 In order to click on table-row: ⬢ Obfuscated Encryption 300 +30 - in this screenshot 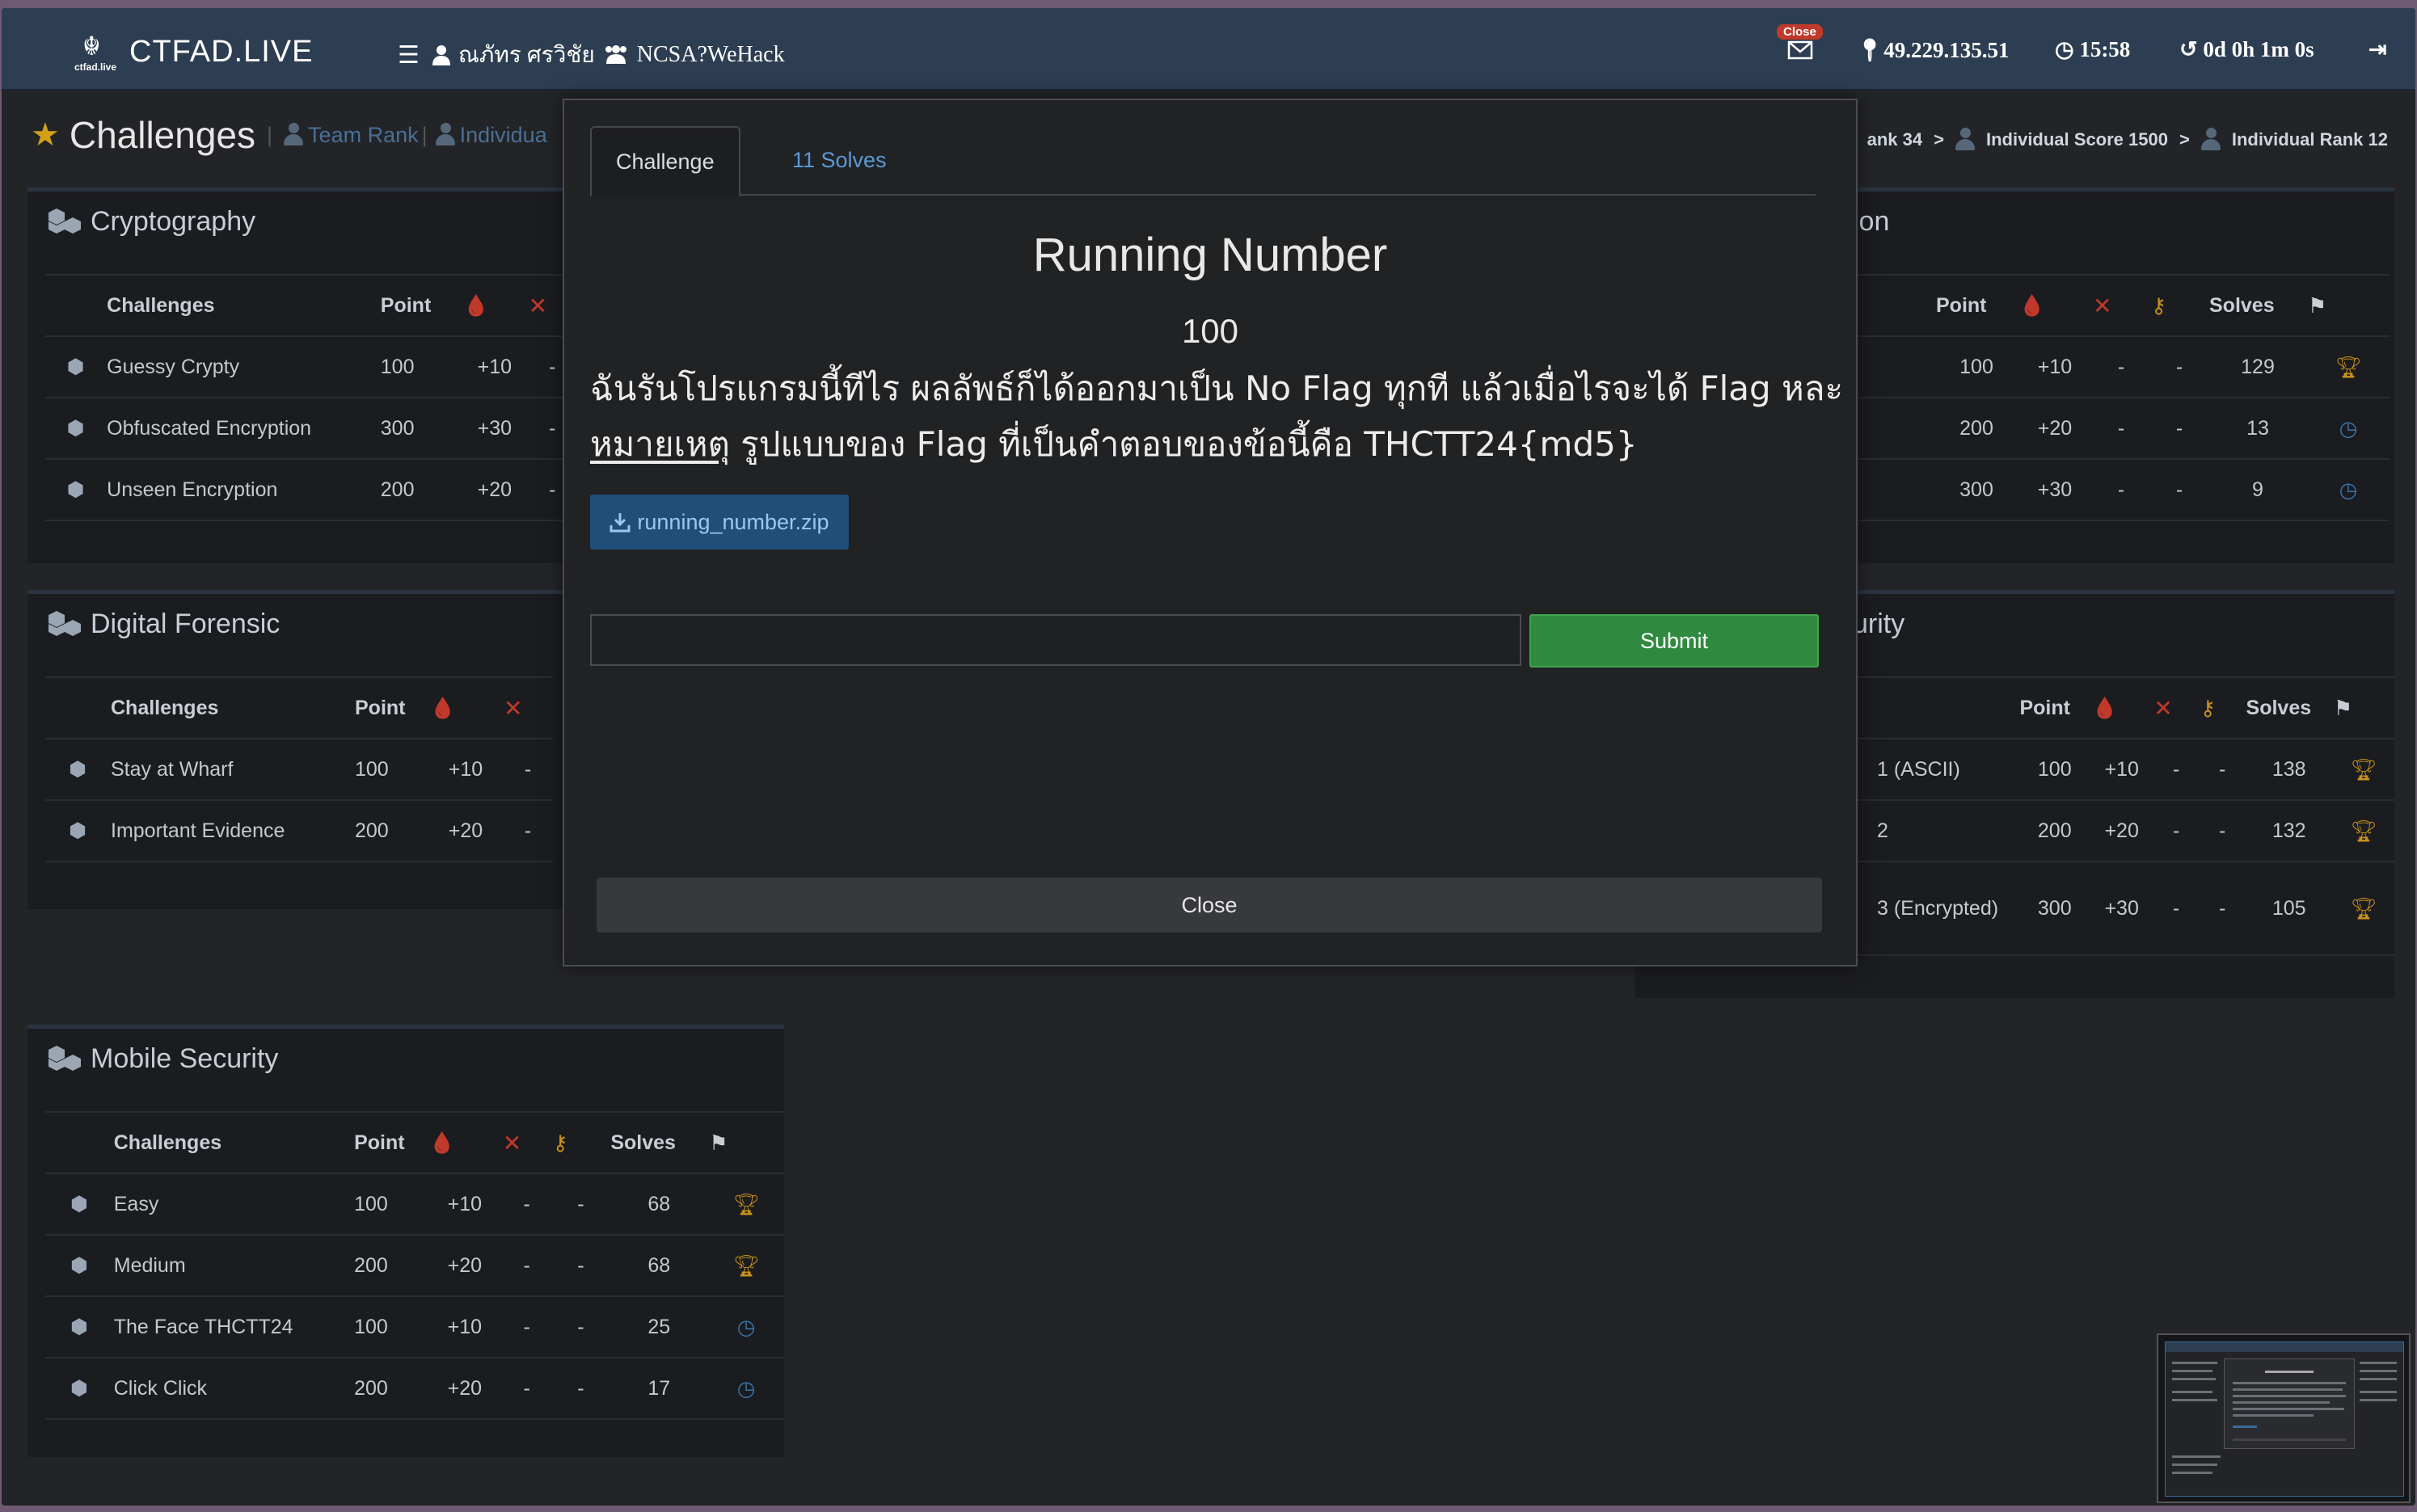, I will do `click(311, 429)`.